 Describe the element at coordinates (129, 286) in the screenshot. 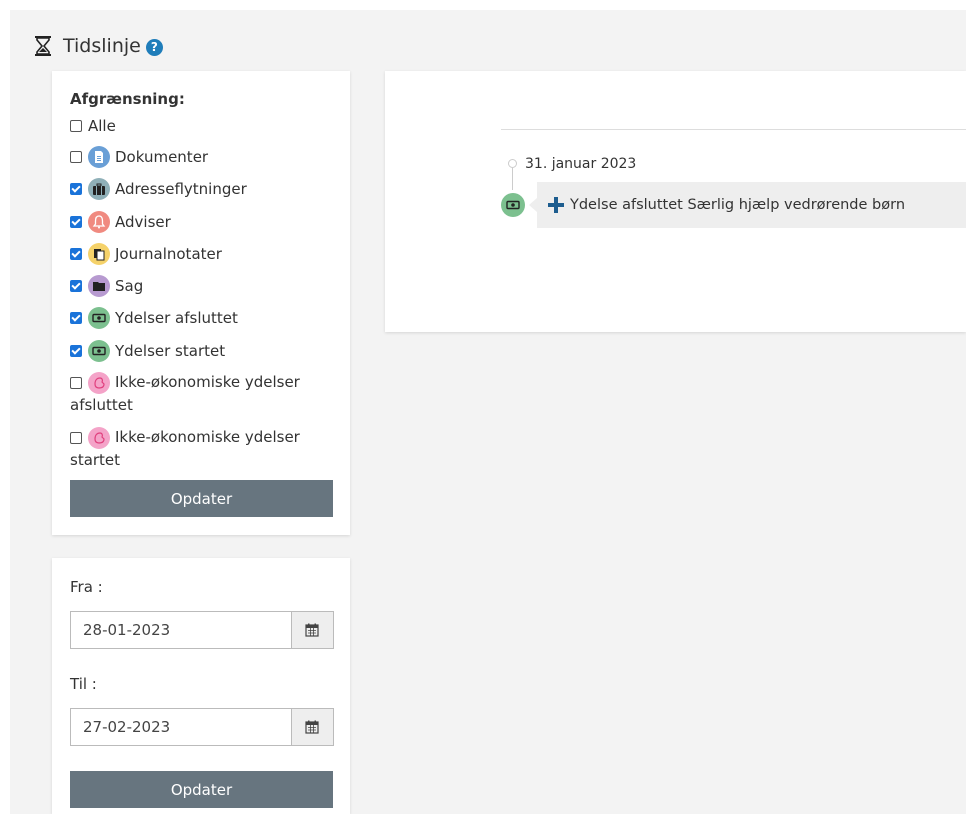

I see `filter-label: Sag` at that location.